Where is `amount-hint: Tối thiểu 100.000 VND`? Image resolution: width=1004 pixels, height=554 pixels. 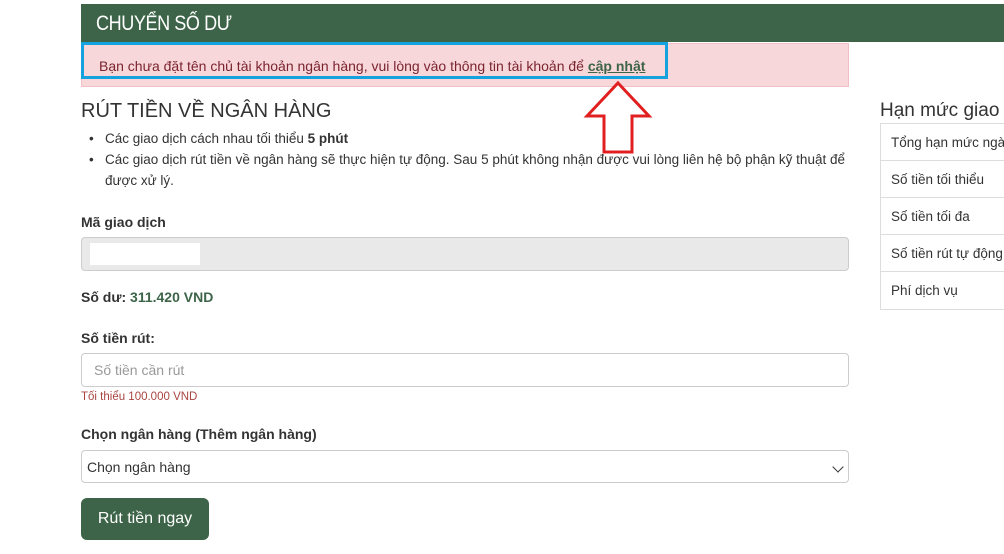
amount-hint: Tối thiểu 100.000 VND is located at coordinates (139, 397).